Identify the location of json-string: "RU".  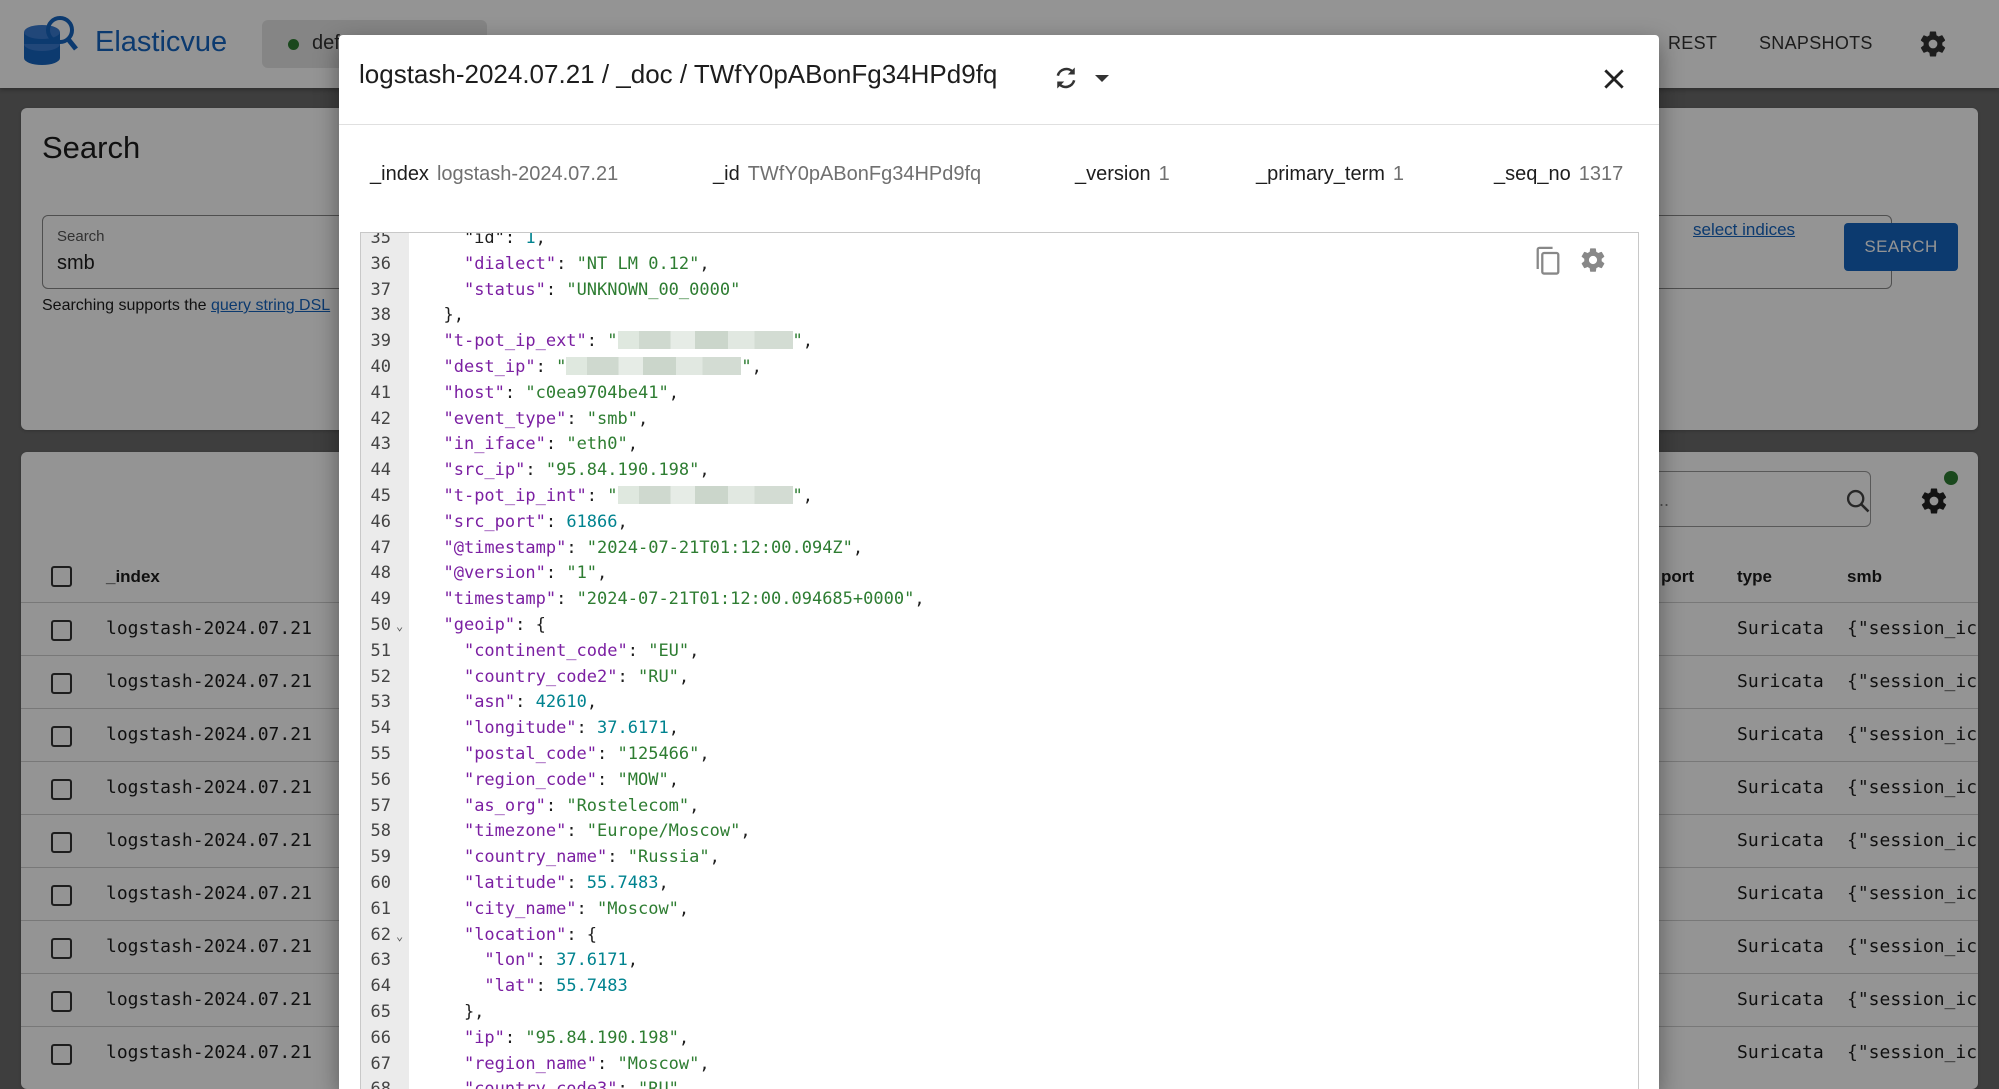
(658, 1084).